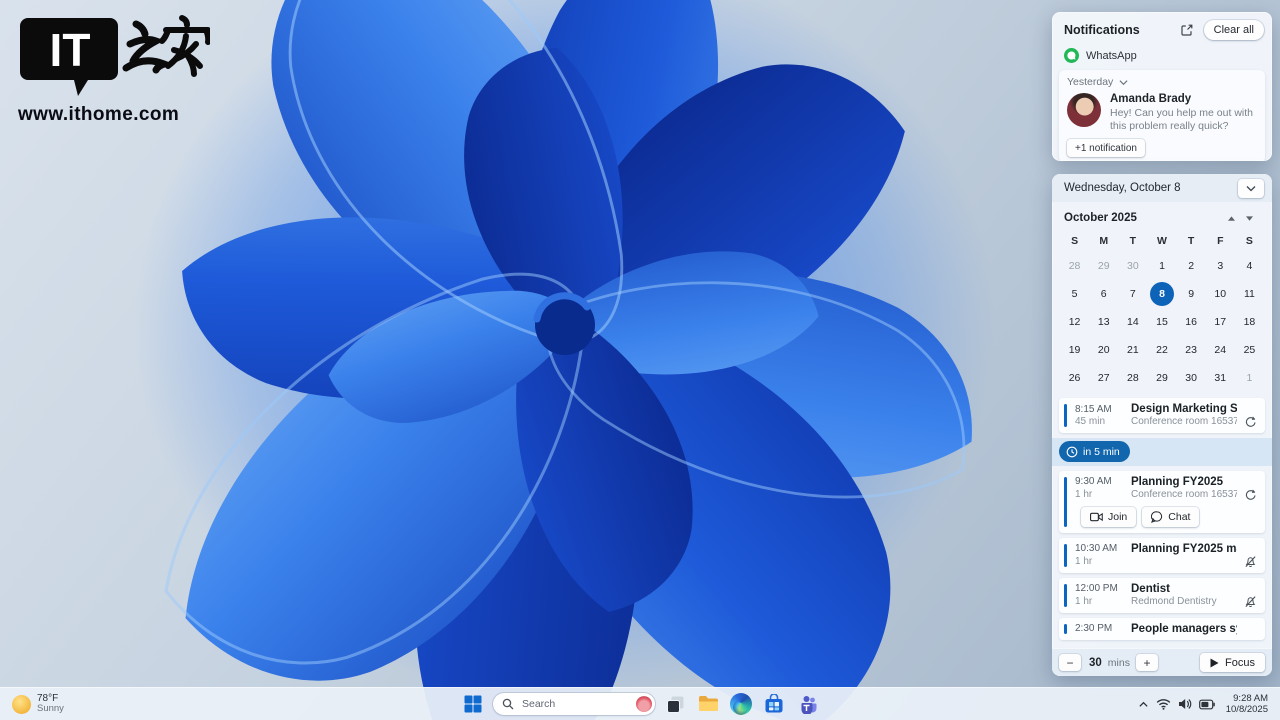 This screenshot has height=720, width=1280. Describe the element at coordinates (1231, 218) in the screenshot. I see `previous-month-button` at that location.